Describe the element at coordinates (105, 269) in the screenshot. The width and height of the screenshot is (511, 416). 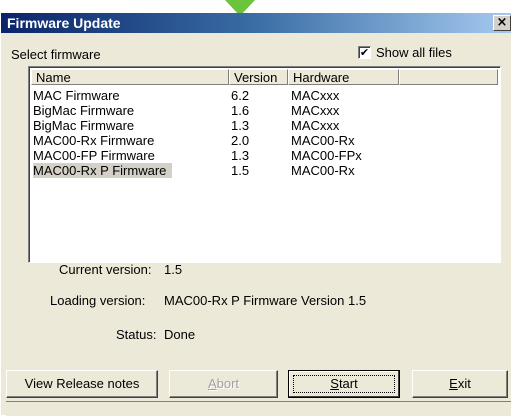
I see `current-version-label: Current version:` at that location.